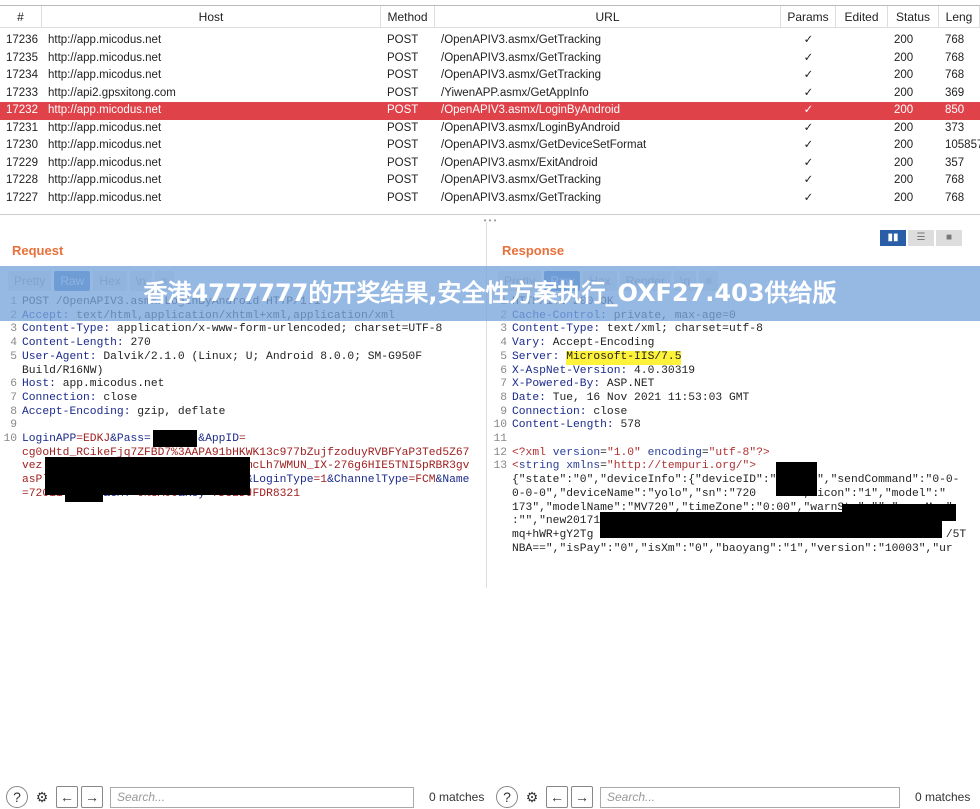 The height and width of the screenshot is (809, 980). I want to click on line-number: 8, so click(503, 397).